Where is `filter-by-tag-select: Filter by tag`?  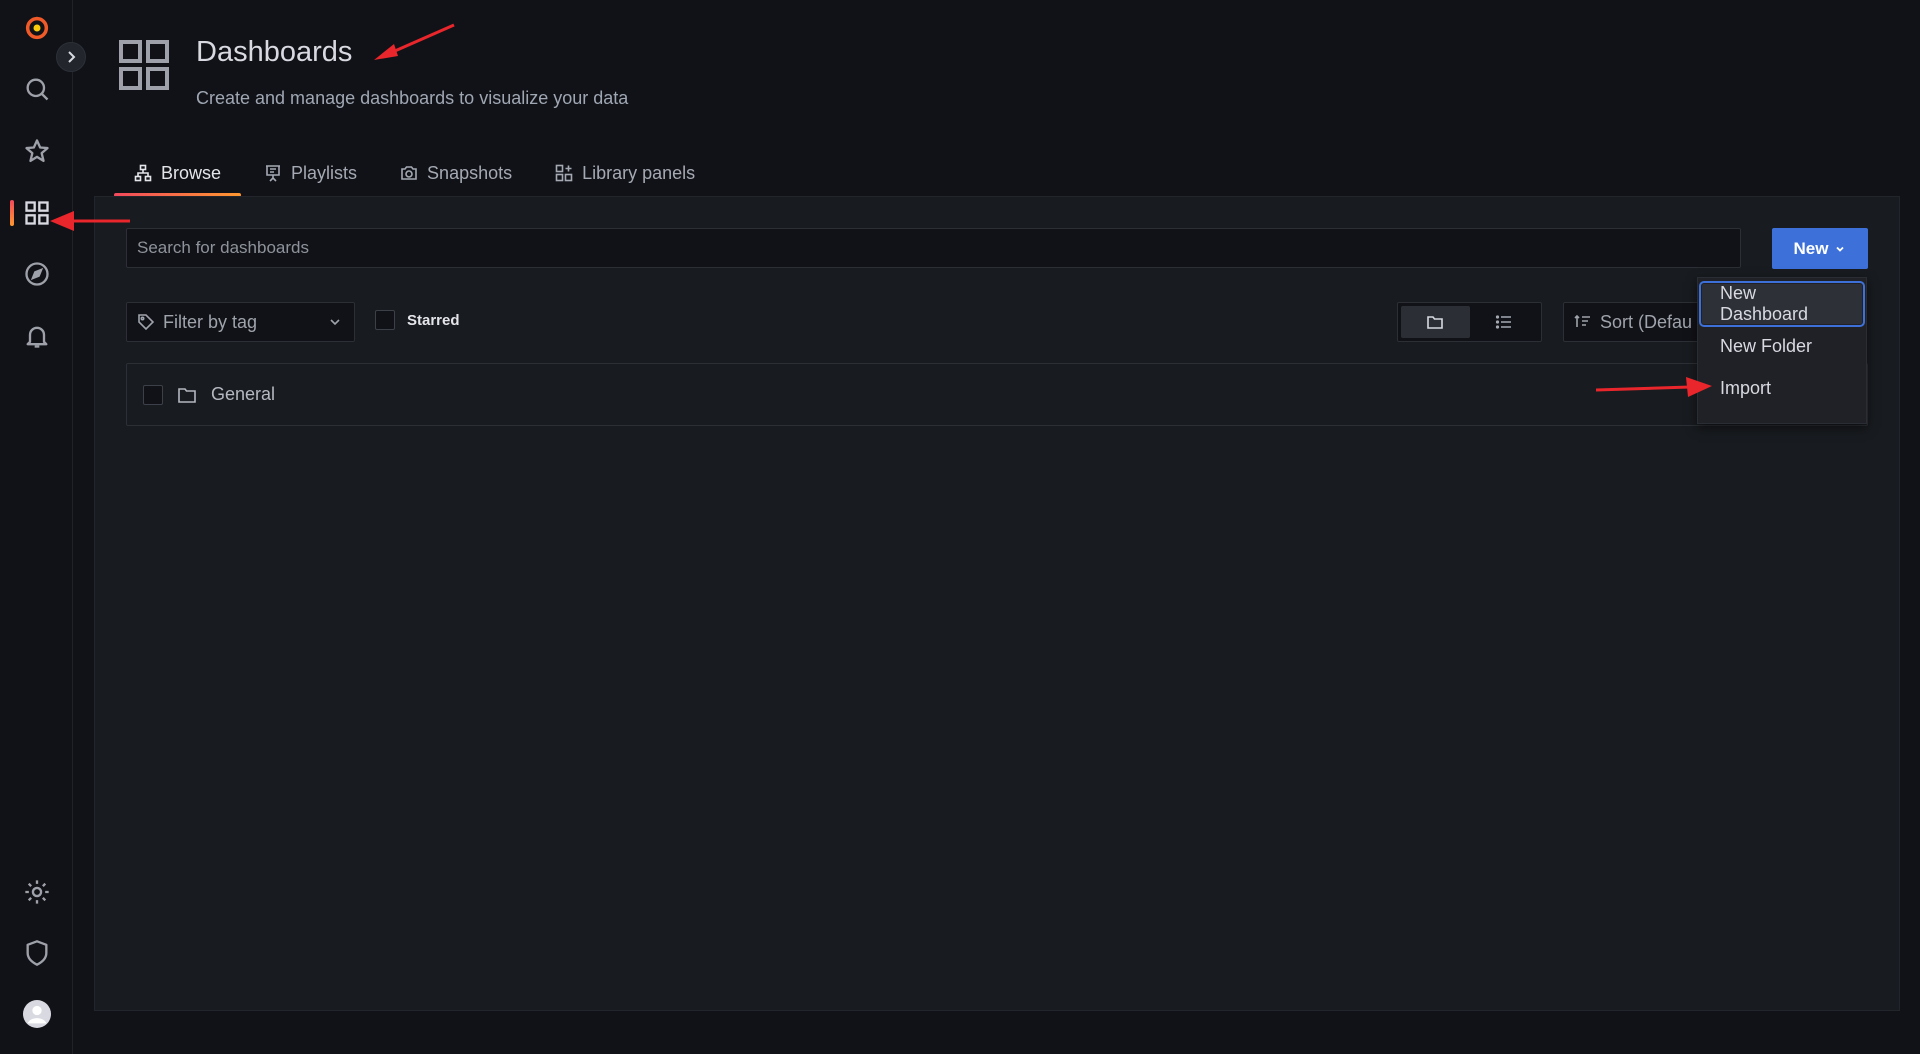 filter-by-tag-select: Filter by tag is located at coordinates (240, 322).